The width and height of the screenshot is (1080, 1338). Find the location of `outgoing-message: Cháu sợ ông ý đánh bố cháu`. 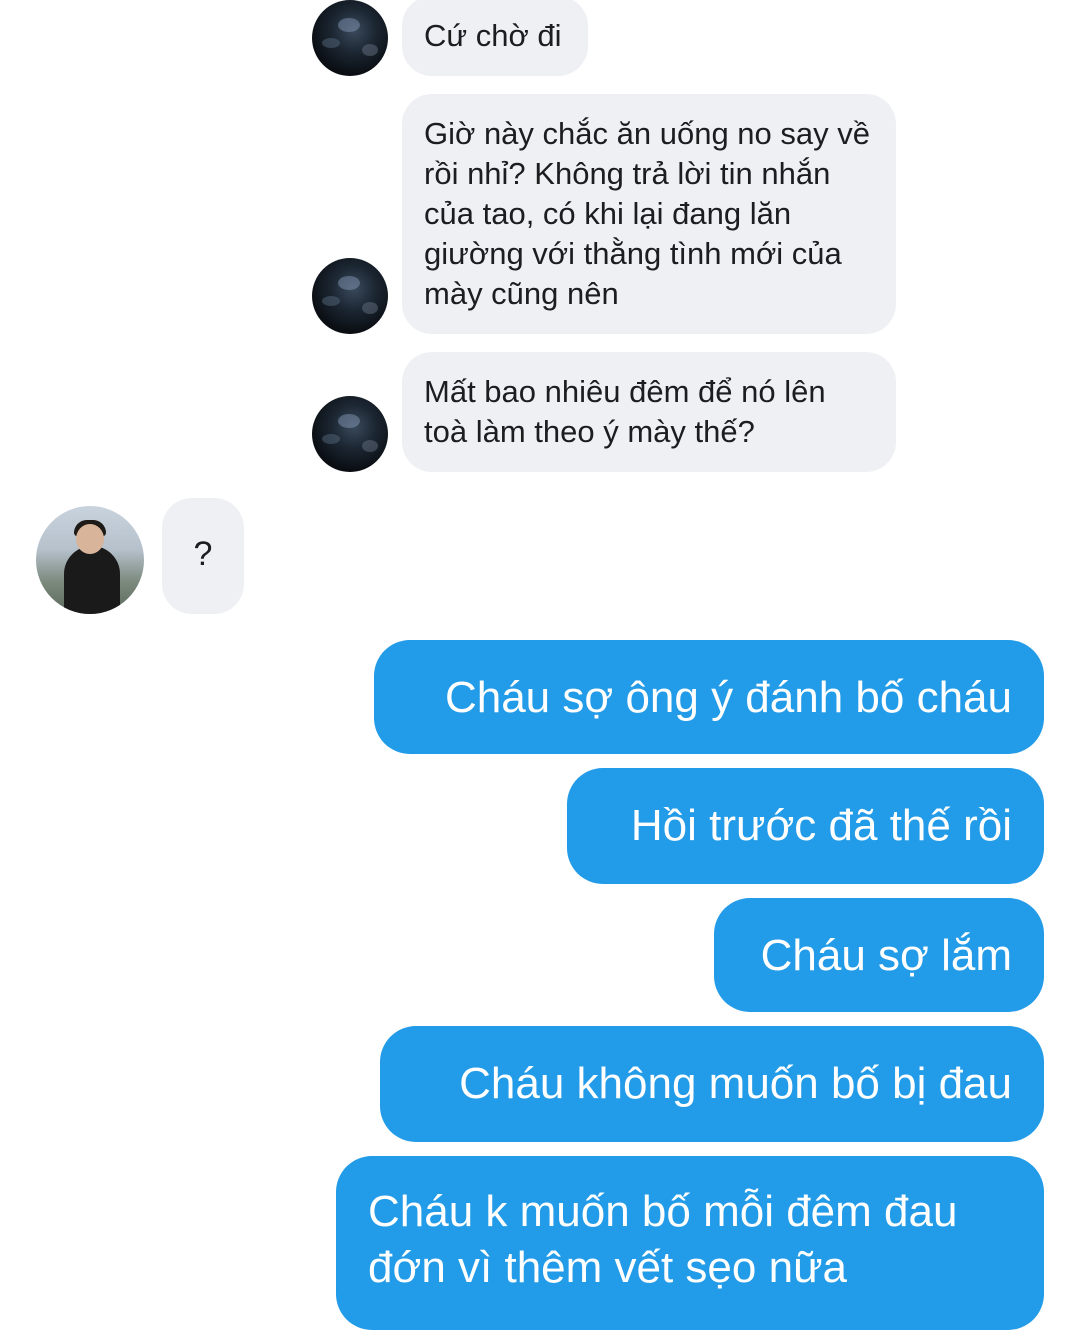

outgoing-message: Cháu sợ ông ý đánh bố cháu is located at coordinates (709, 697).